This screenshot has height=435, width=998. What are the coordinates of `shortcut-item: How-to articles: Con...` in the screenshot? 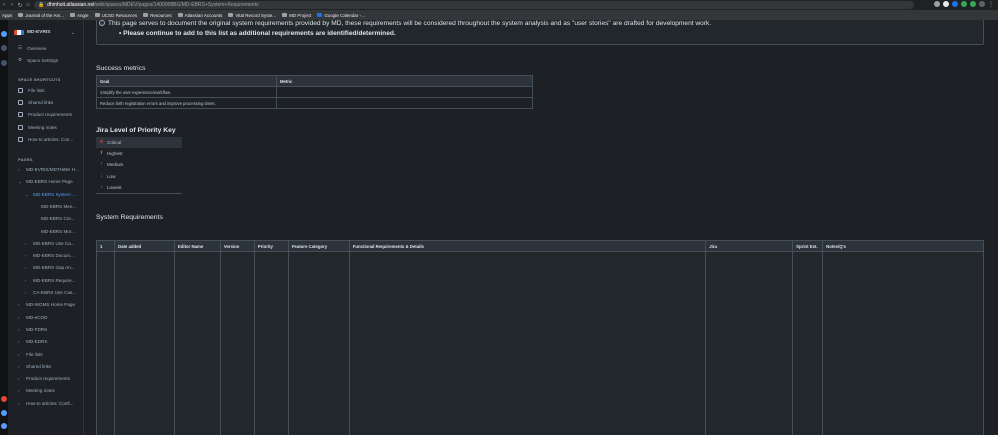 It's located at (45, 139).